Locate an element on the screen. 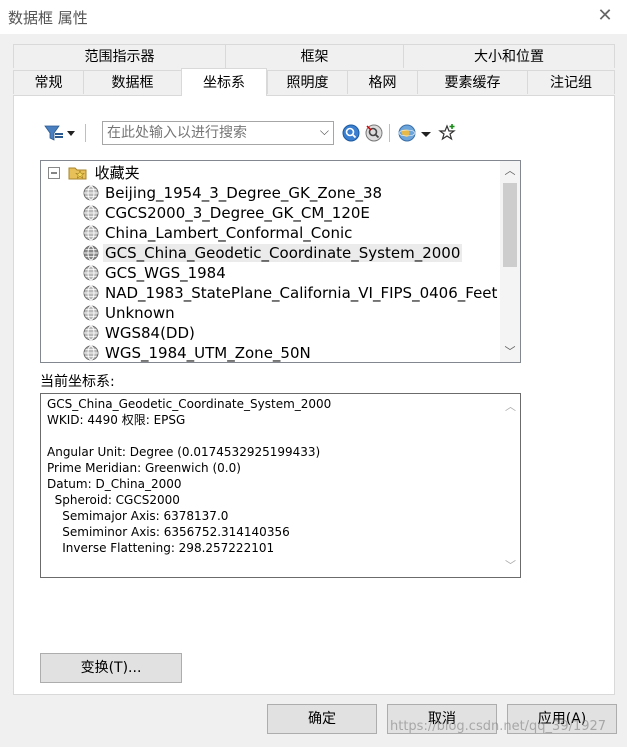 This screenshot has height=747, width=627. clear-search-icon is located at coordinates (374, 133).